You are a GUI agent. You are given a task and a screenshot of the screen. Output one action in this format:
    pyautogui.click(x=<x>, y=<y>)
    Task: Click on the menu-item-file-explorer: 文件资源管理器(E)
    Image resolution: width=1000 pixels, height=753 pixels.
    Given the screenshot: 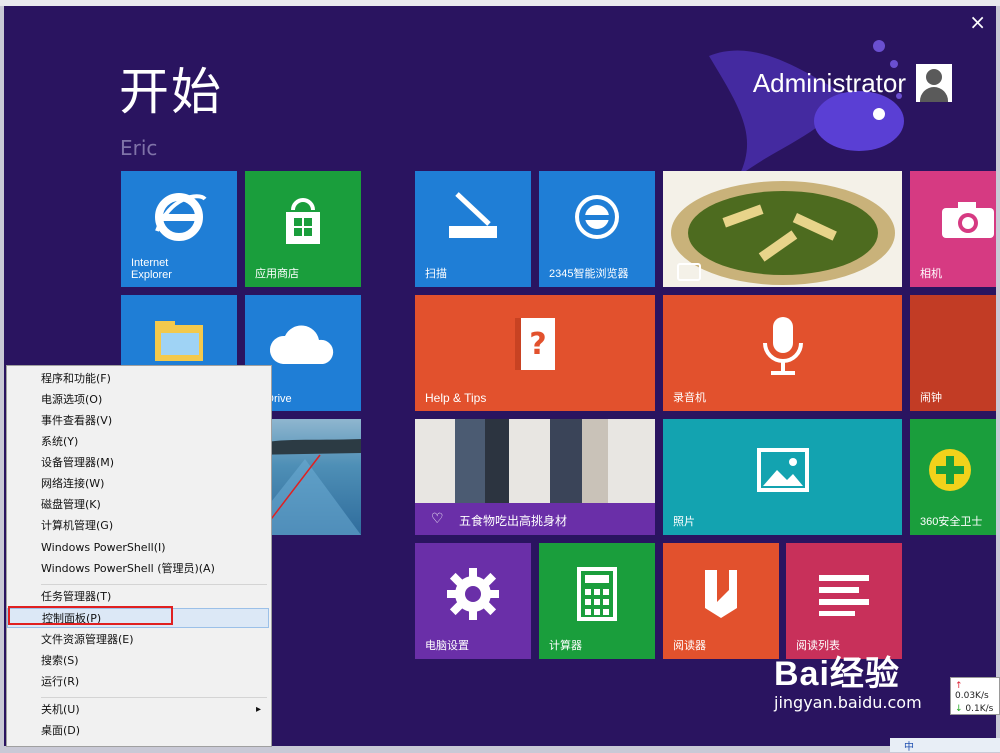 What is the action you would take?
    pyautogui.click(x=138, y=640)
    